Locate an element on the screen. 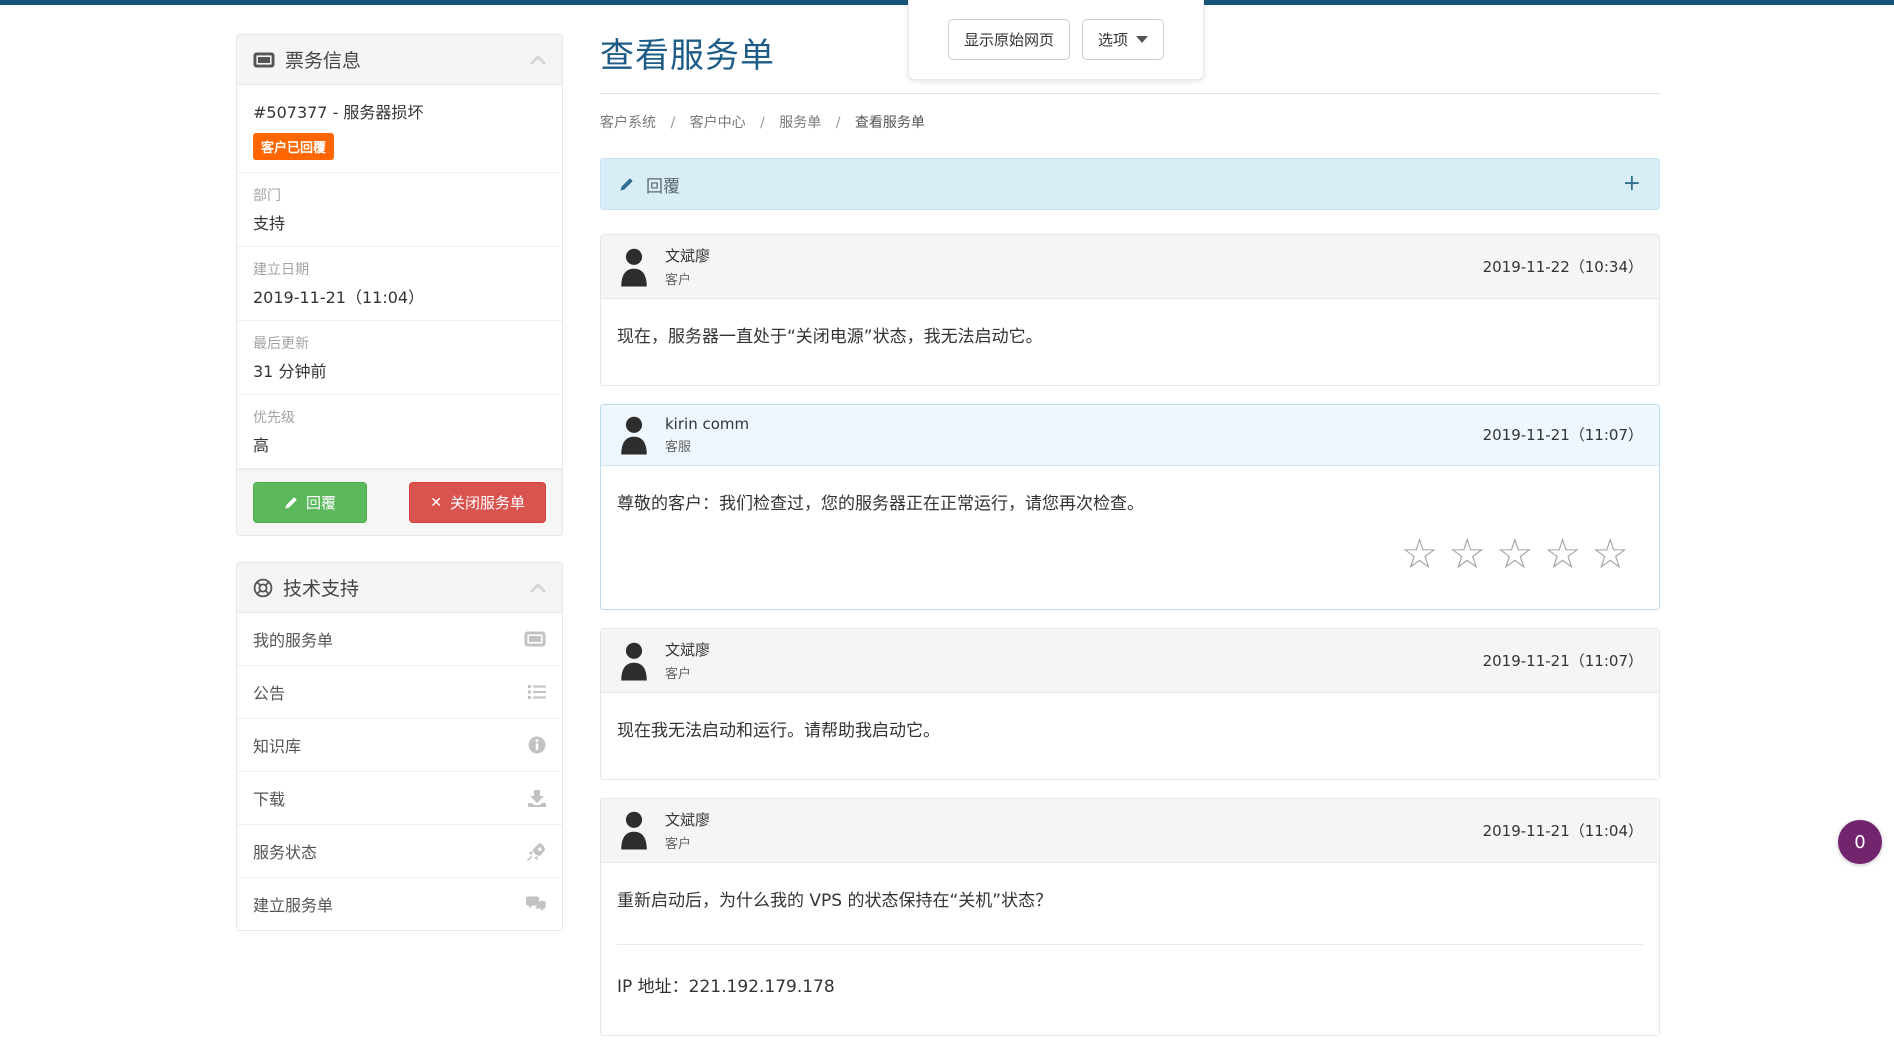 This screenshot has height=1054, width=1894. close-ticket-button: ✕ 关闭服务单 is located at coordinates (477, 502).